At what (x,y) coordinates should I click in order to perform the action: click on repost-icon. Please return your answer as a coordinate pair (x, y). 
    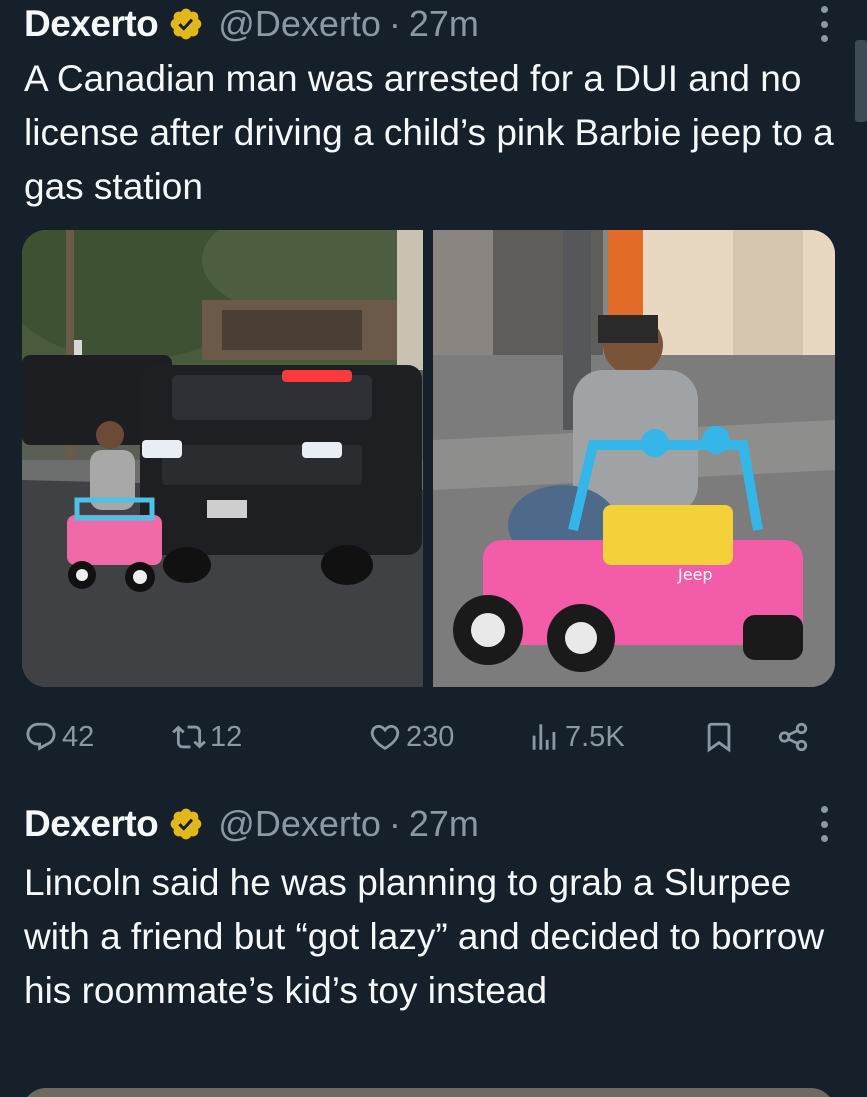
    Looking at the image, I should click on (189, 737).